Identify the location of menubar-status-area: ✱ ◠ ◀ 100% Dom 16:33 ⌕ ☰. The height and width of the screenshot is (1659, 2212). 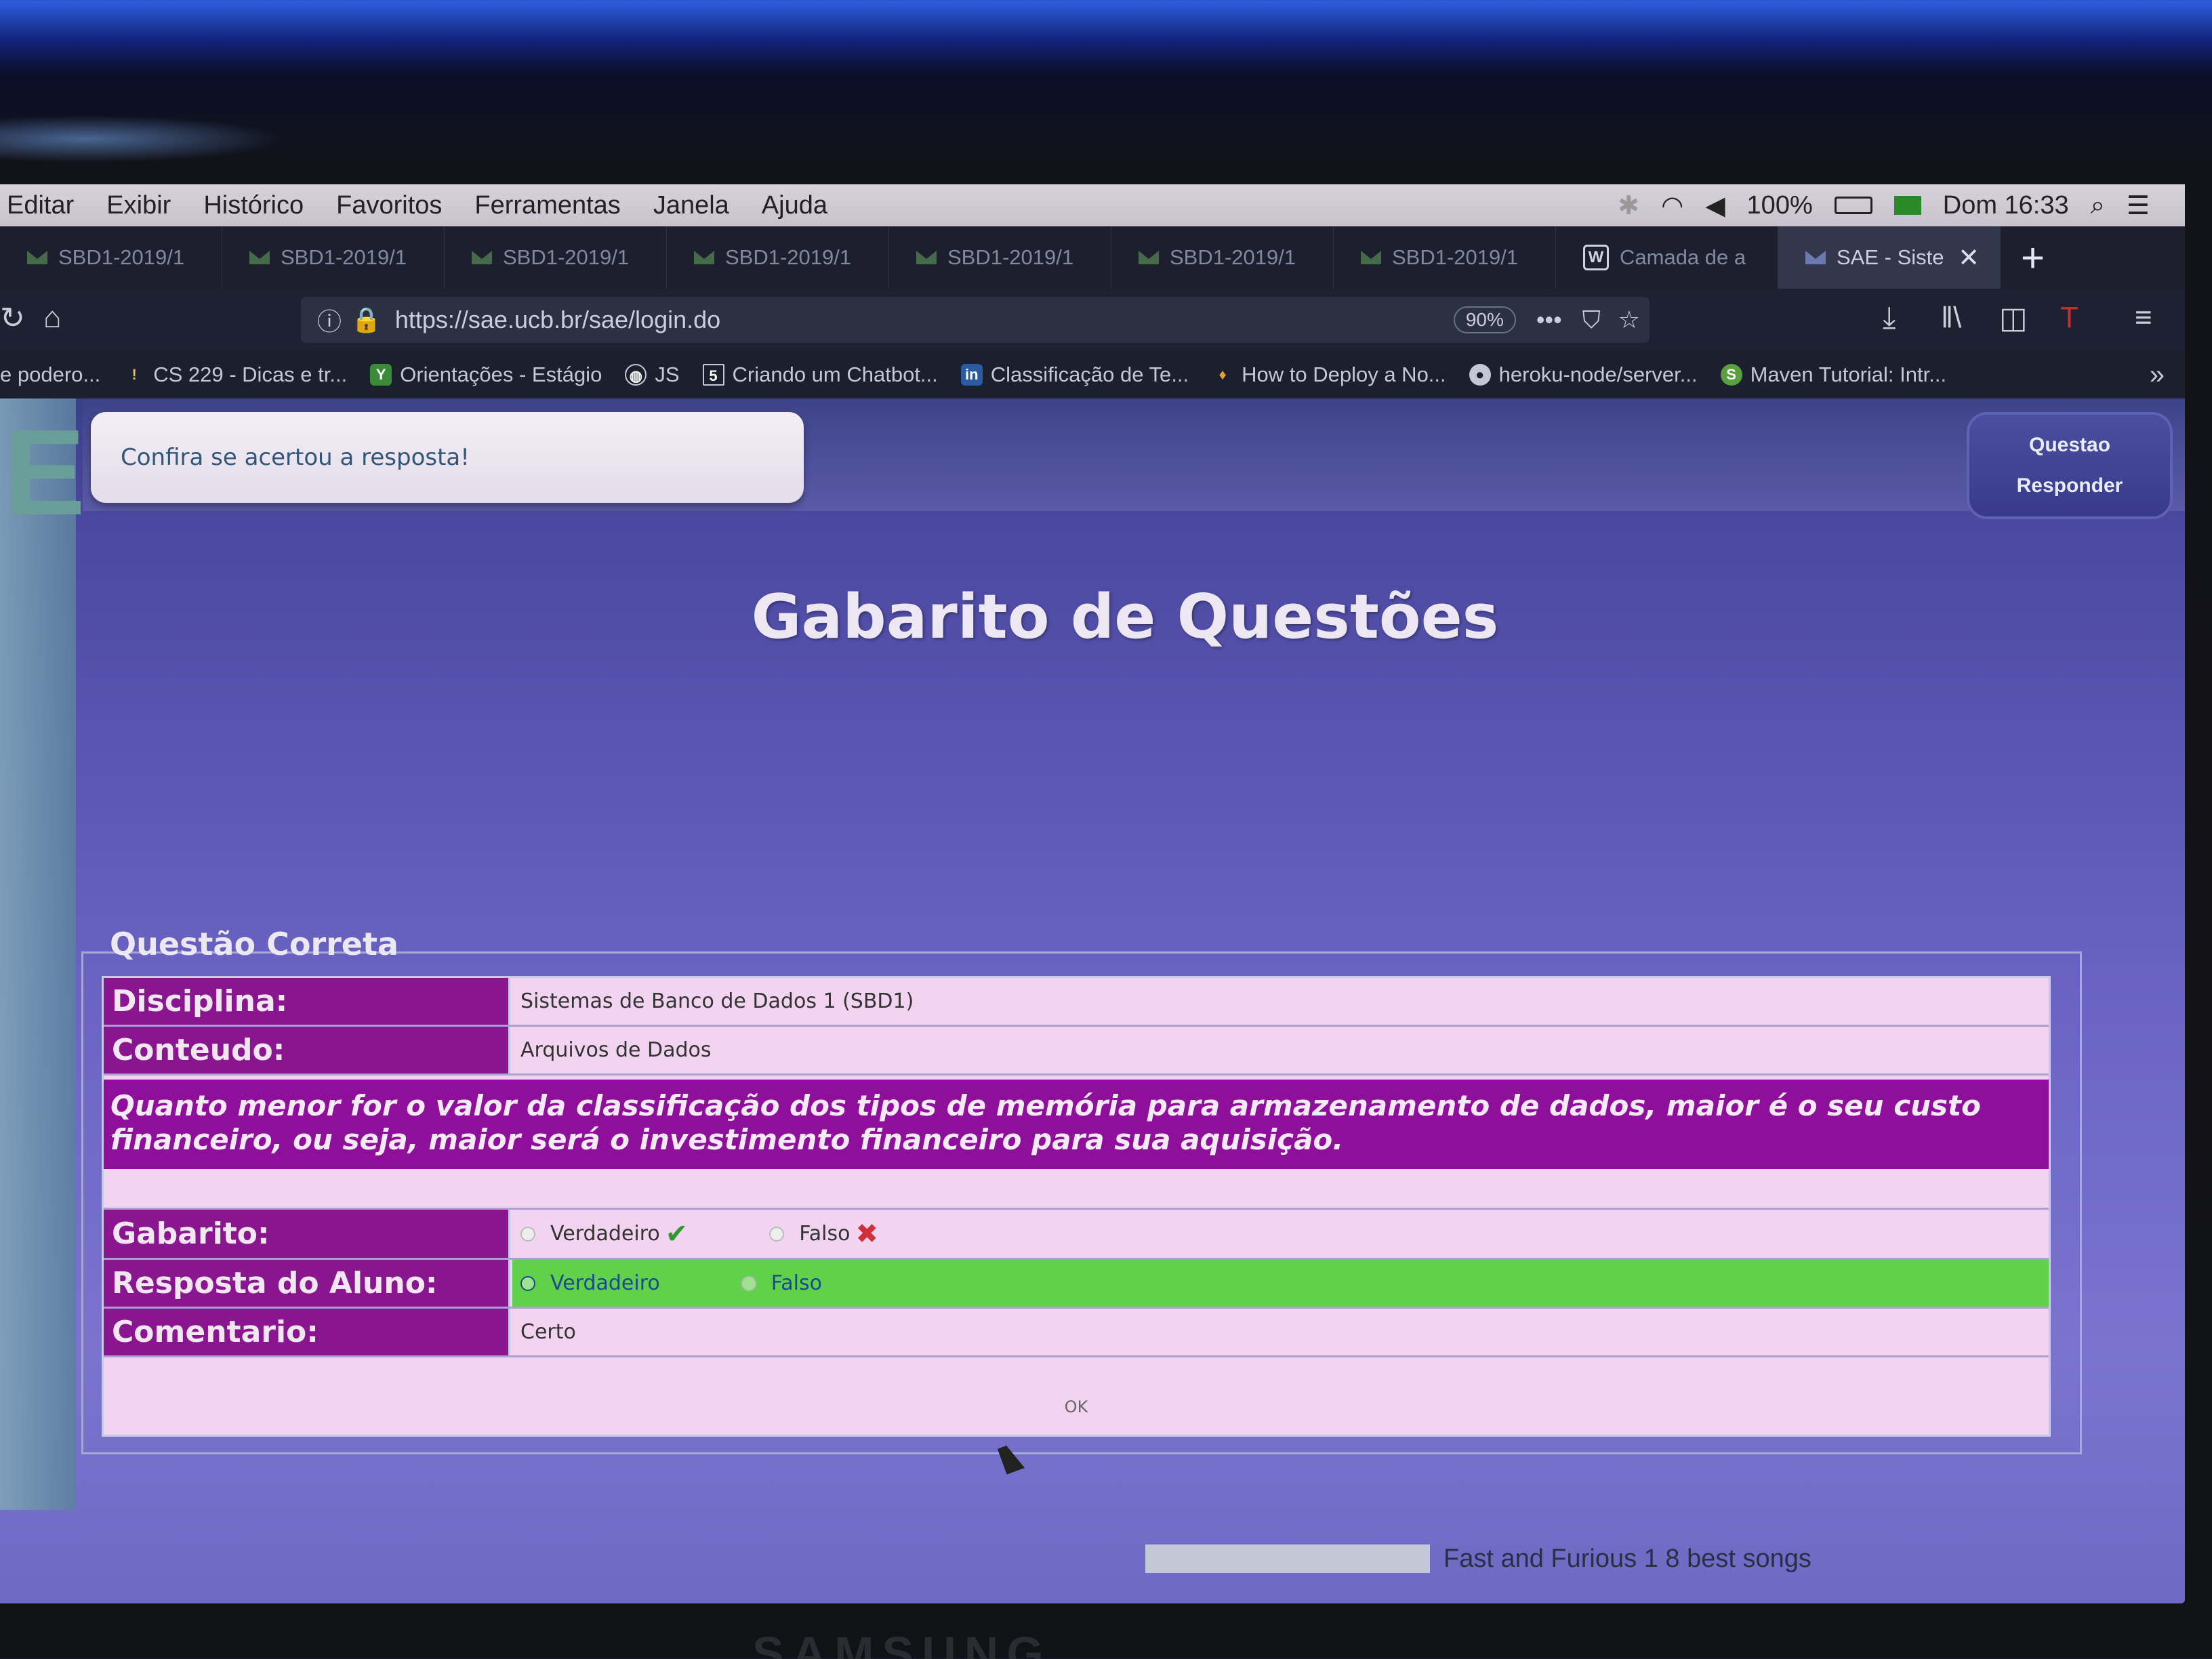
(1901, 205).